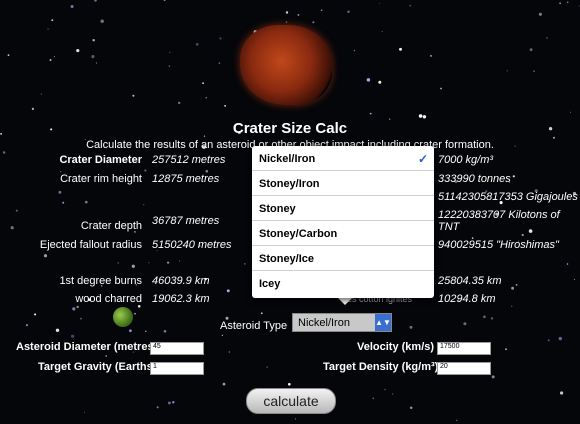  I want to click on crater-rim-height-label: Crater rim height, so click(101, 179).